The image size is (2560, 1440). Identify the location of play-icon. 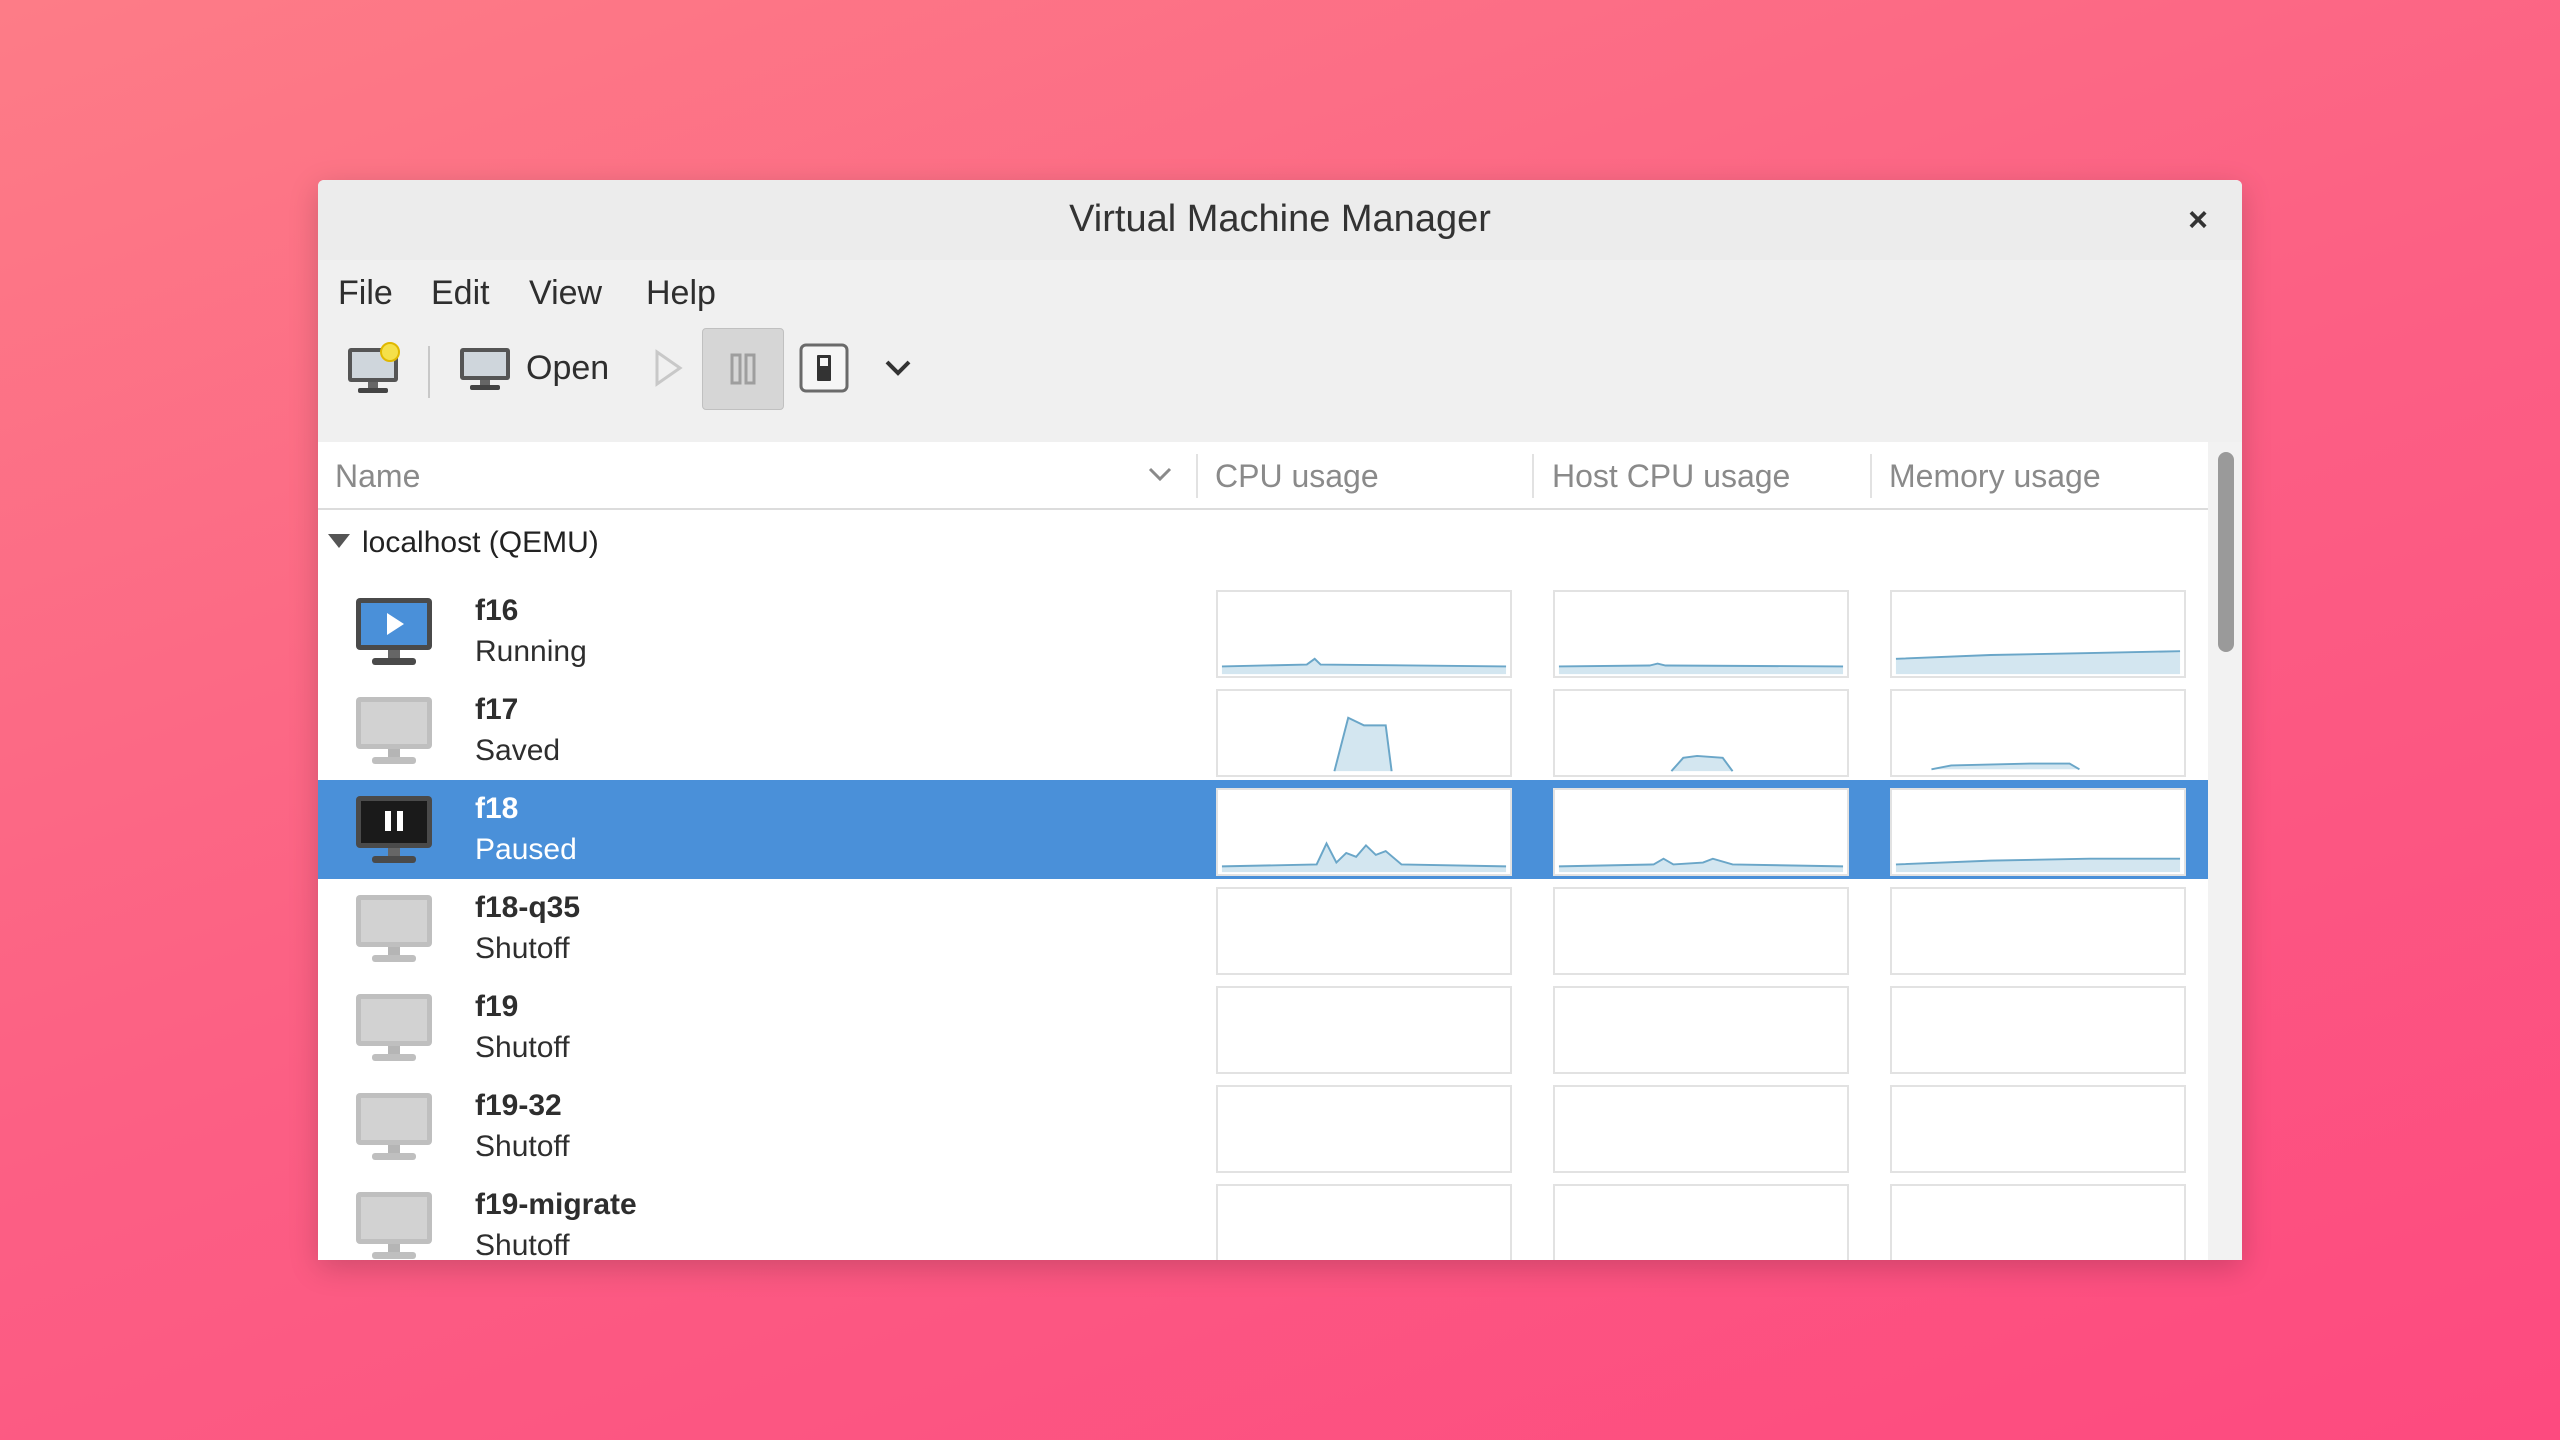
(669, 368).